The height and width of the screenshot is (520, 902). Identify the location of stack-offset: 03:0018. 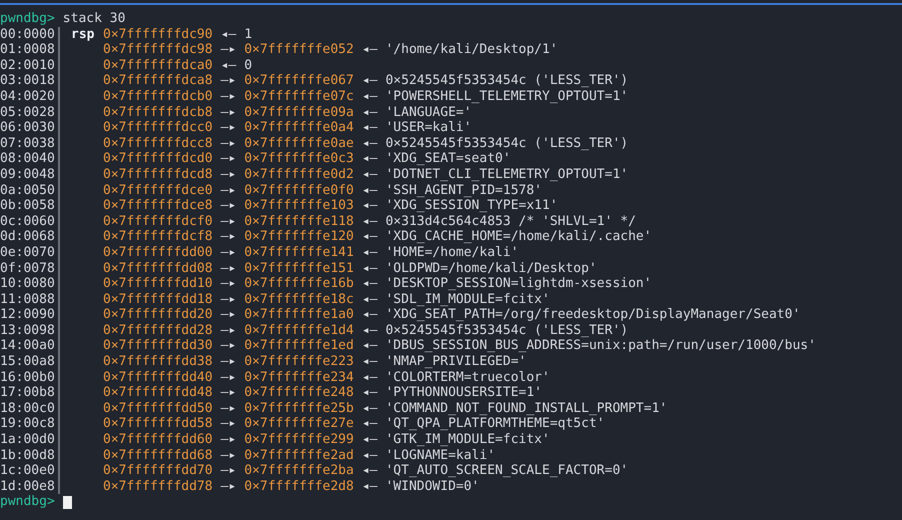
(30, 81).